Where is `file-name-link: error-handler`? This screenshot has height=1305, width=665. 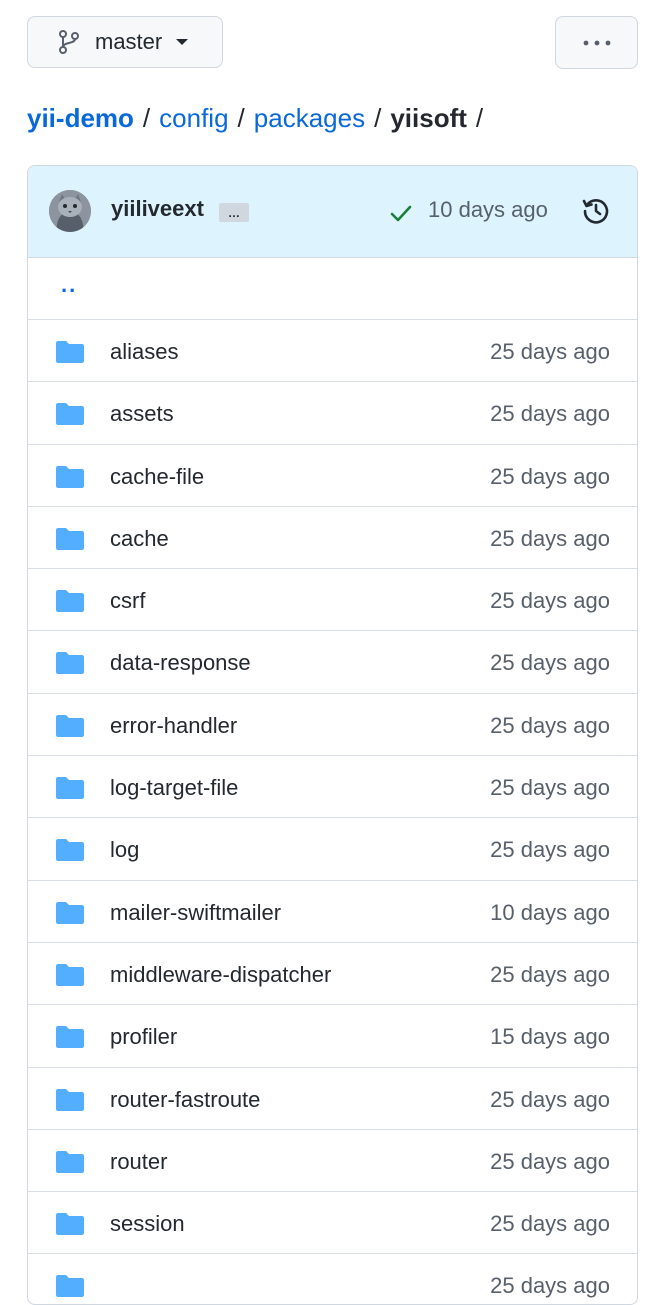 file-name-link: error-handler is located at coordinates (173, 726).